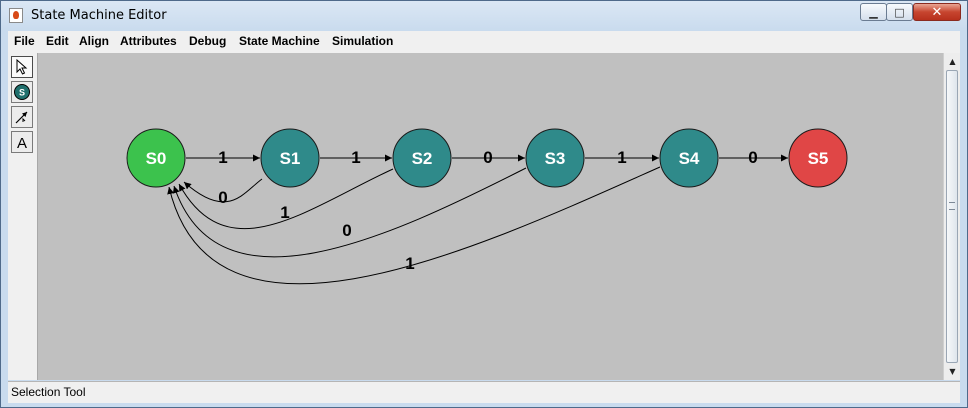  I want to click on state-s1: S1, so click(290, 158).